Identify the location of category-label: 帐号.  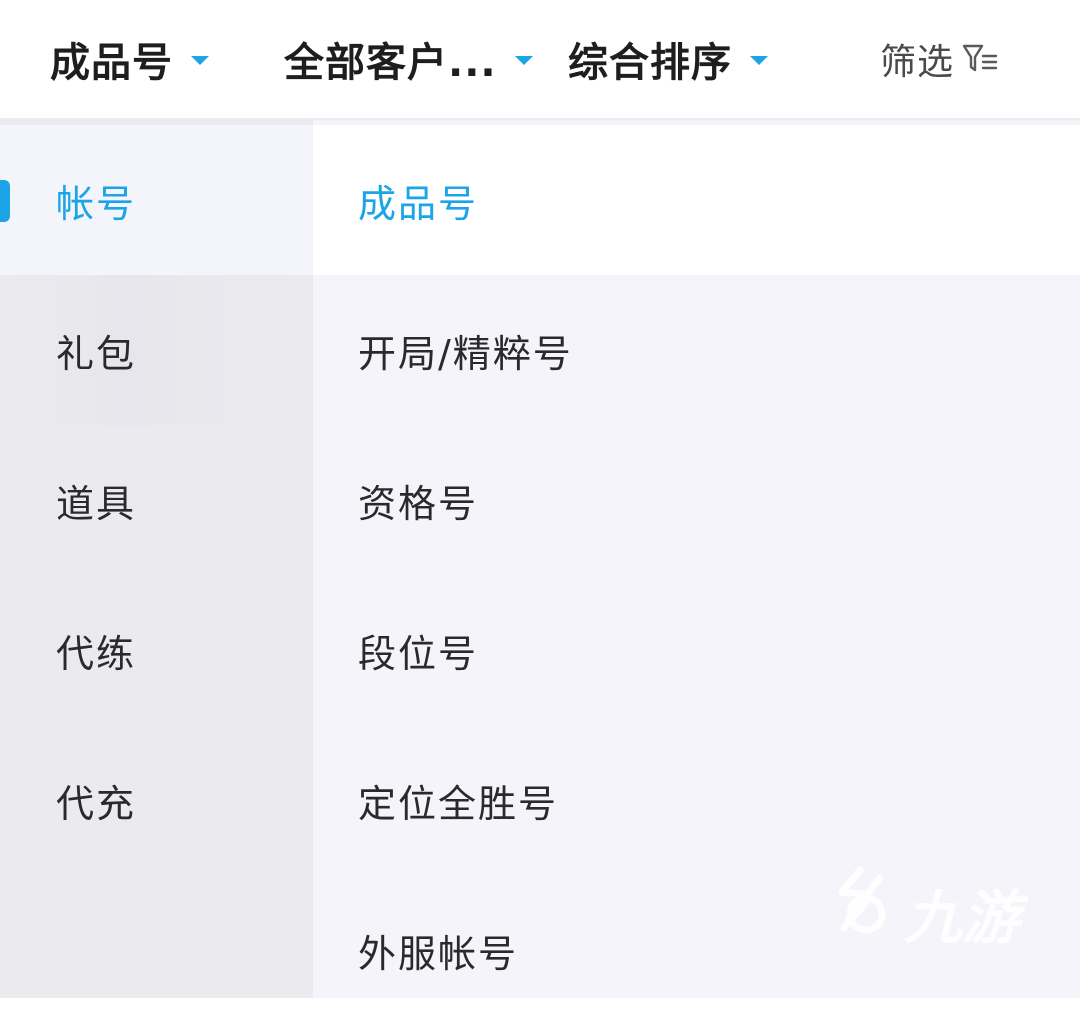
(96, 203).